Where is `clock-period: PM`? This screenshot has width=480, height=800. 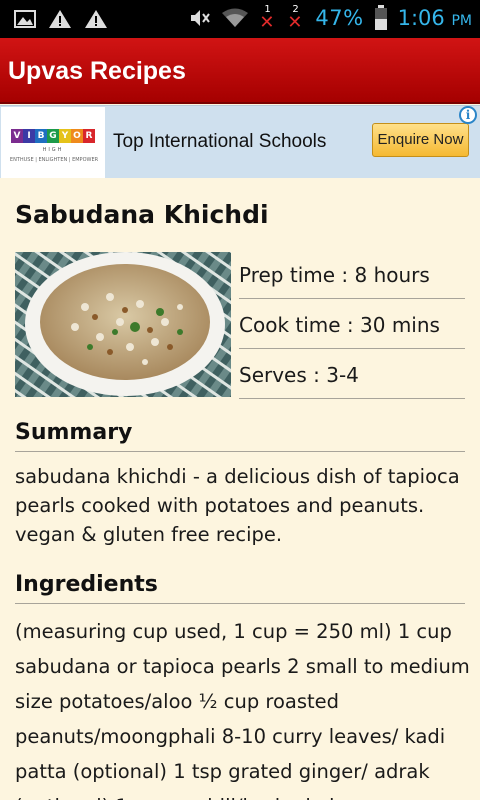
clock-period: PM is located at coordinates (461, 21).